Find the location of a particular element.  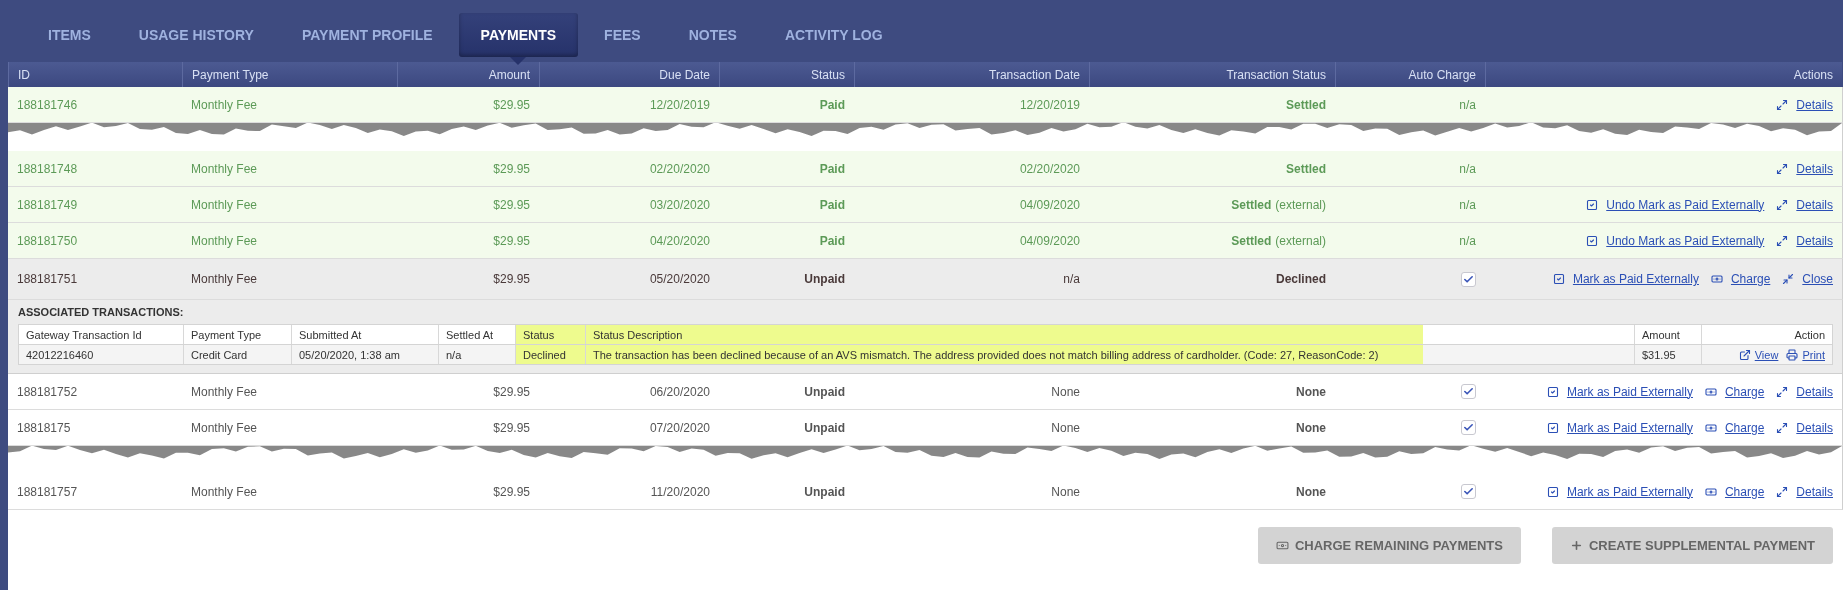

tab: USAGE HISTORY is located at coordinates (196, 35).